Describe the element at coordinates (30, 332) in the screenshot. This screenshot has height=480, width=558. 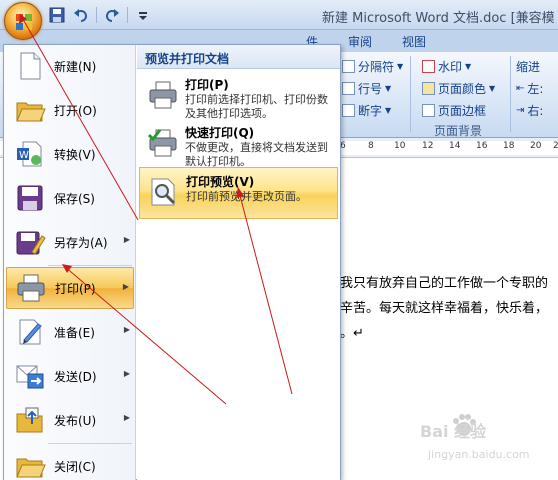
I see `prepare-icon` at that location.